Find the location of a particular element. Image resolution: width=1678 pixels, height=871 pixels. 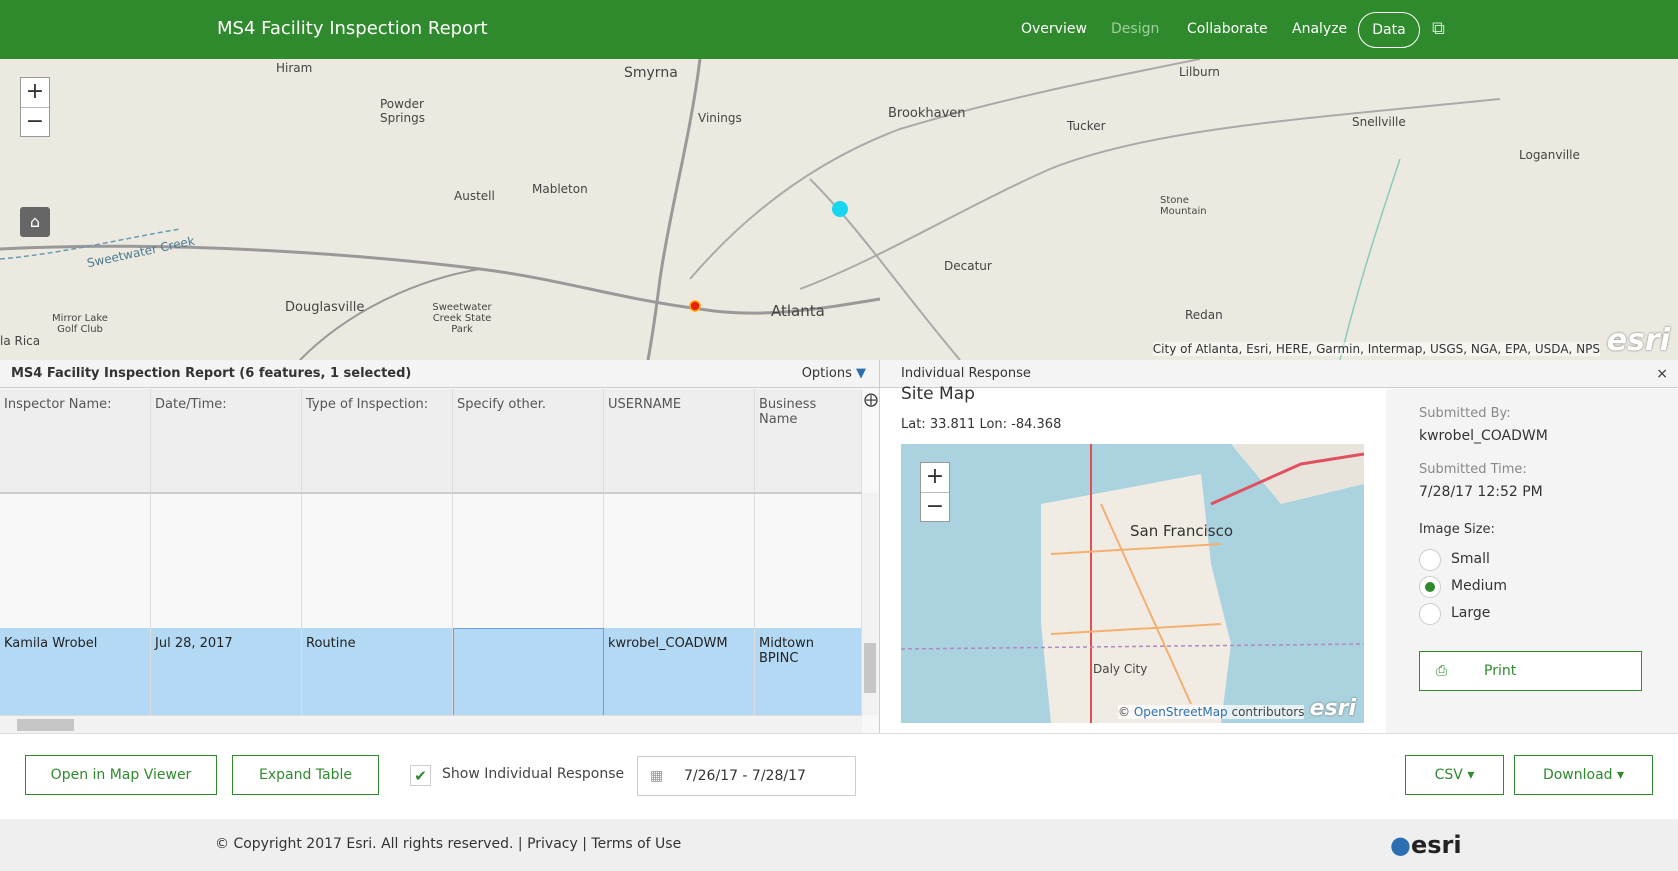

add-column-icon: ⨁ is located at coordinates (871, 400).